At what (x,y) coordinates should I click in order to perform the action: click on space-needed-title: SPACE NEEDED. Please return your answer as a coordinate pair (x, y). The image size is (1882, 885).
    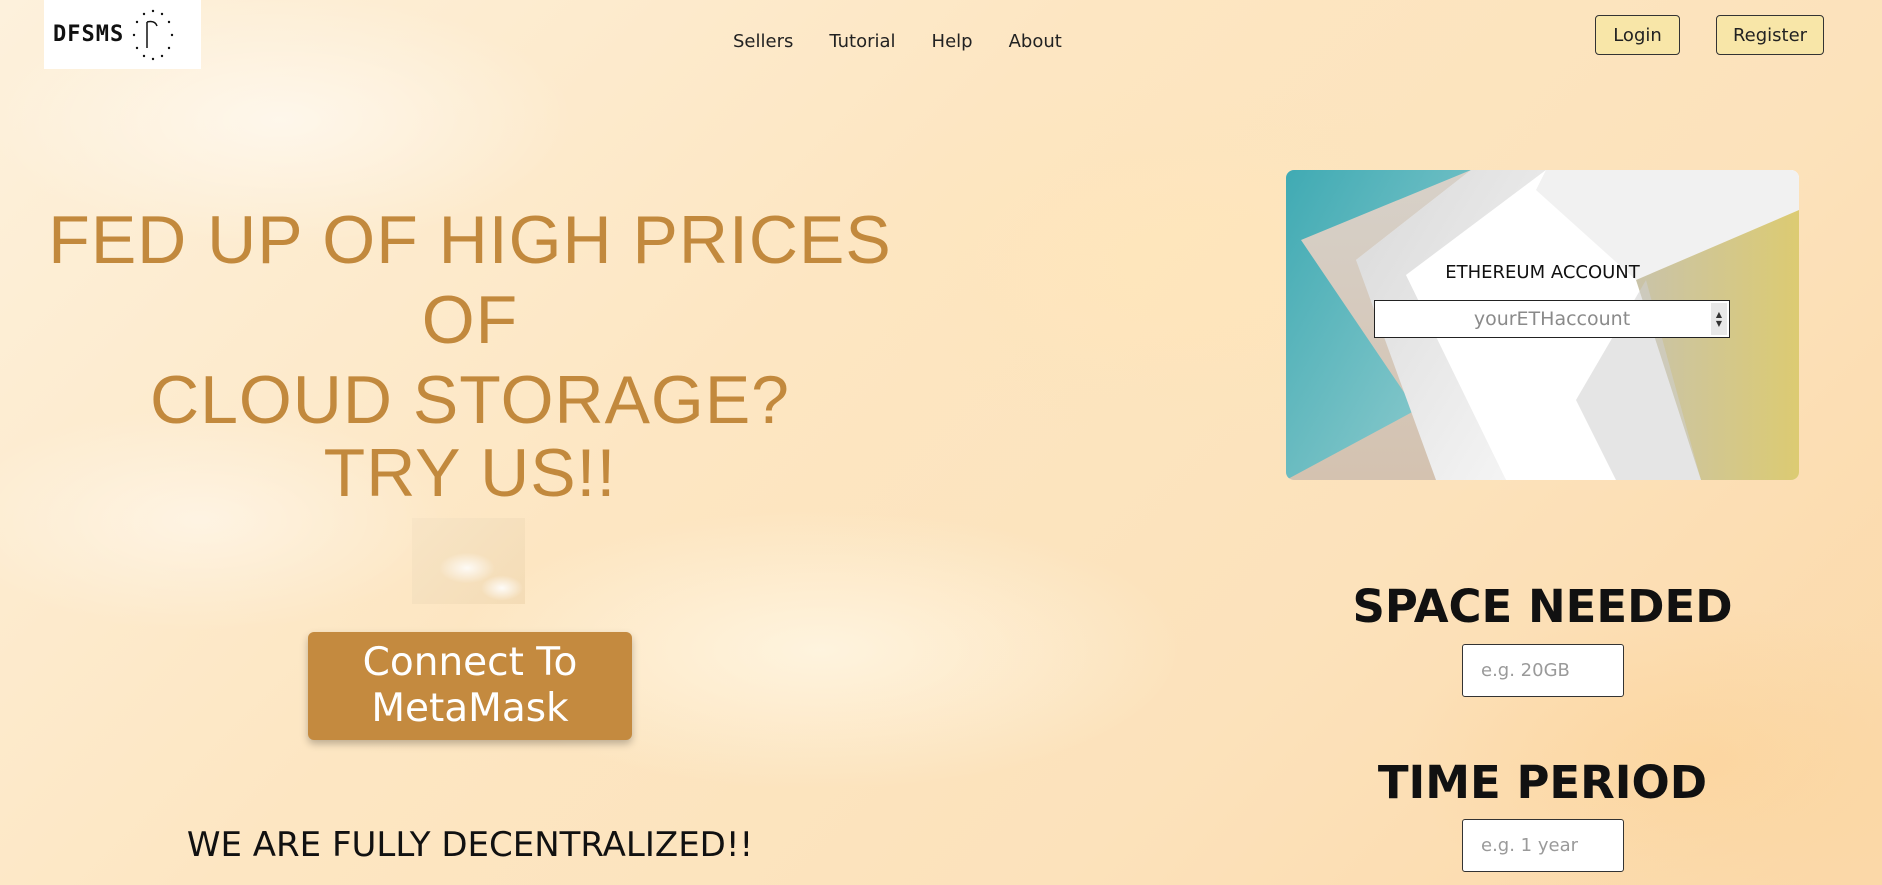
    Looking at the image, I should click on (1542, 606).